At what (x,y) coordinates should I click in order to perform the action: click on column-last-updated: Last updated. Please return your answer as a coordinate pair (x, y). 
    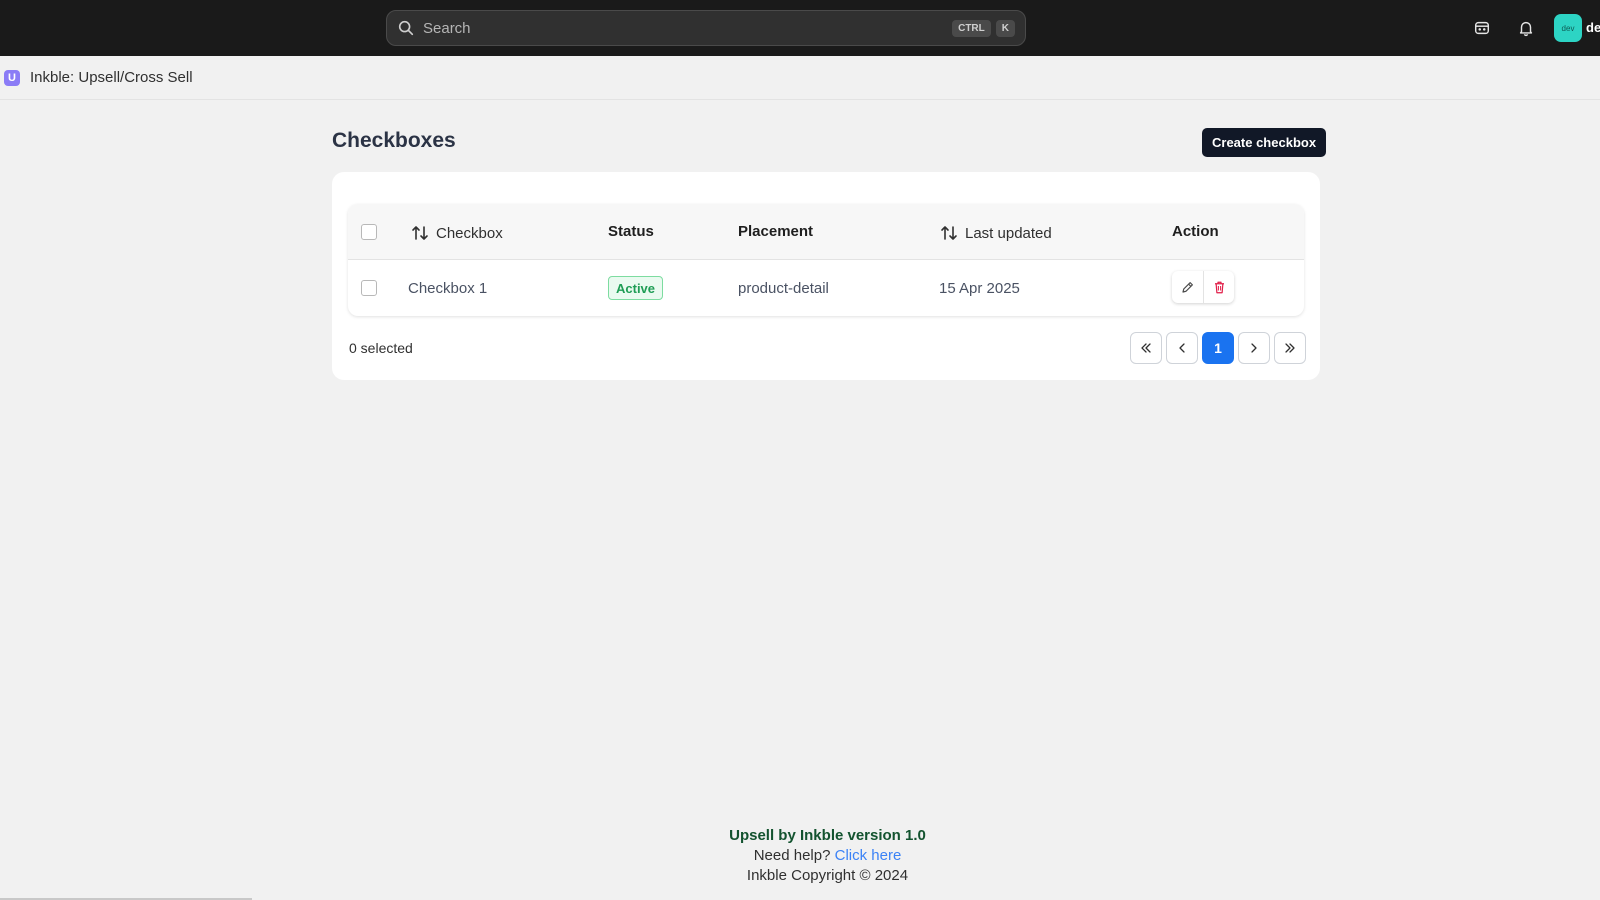
    Looking at the image, I should click on (995, 233).